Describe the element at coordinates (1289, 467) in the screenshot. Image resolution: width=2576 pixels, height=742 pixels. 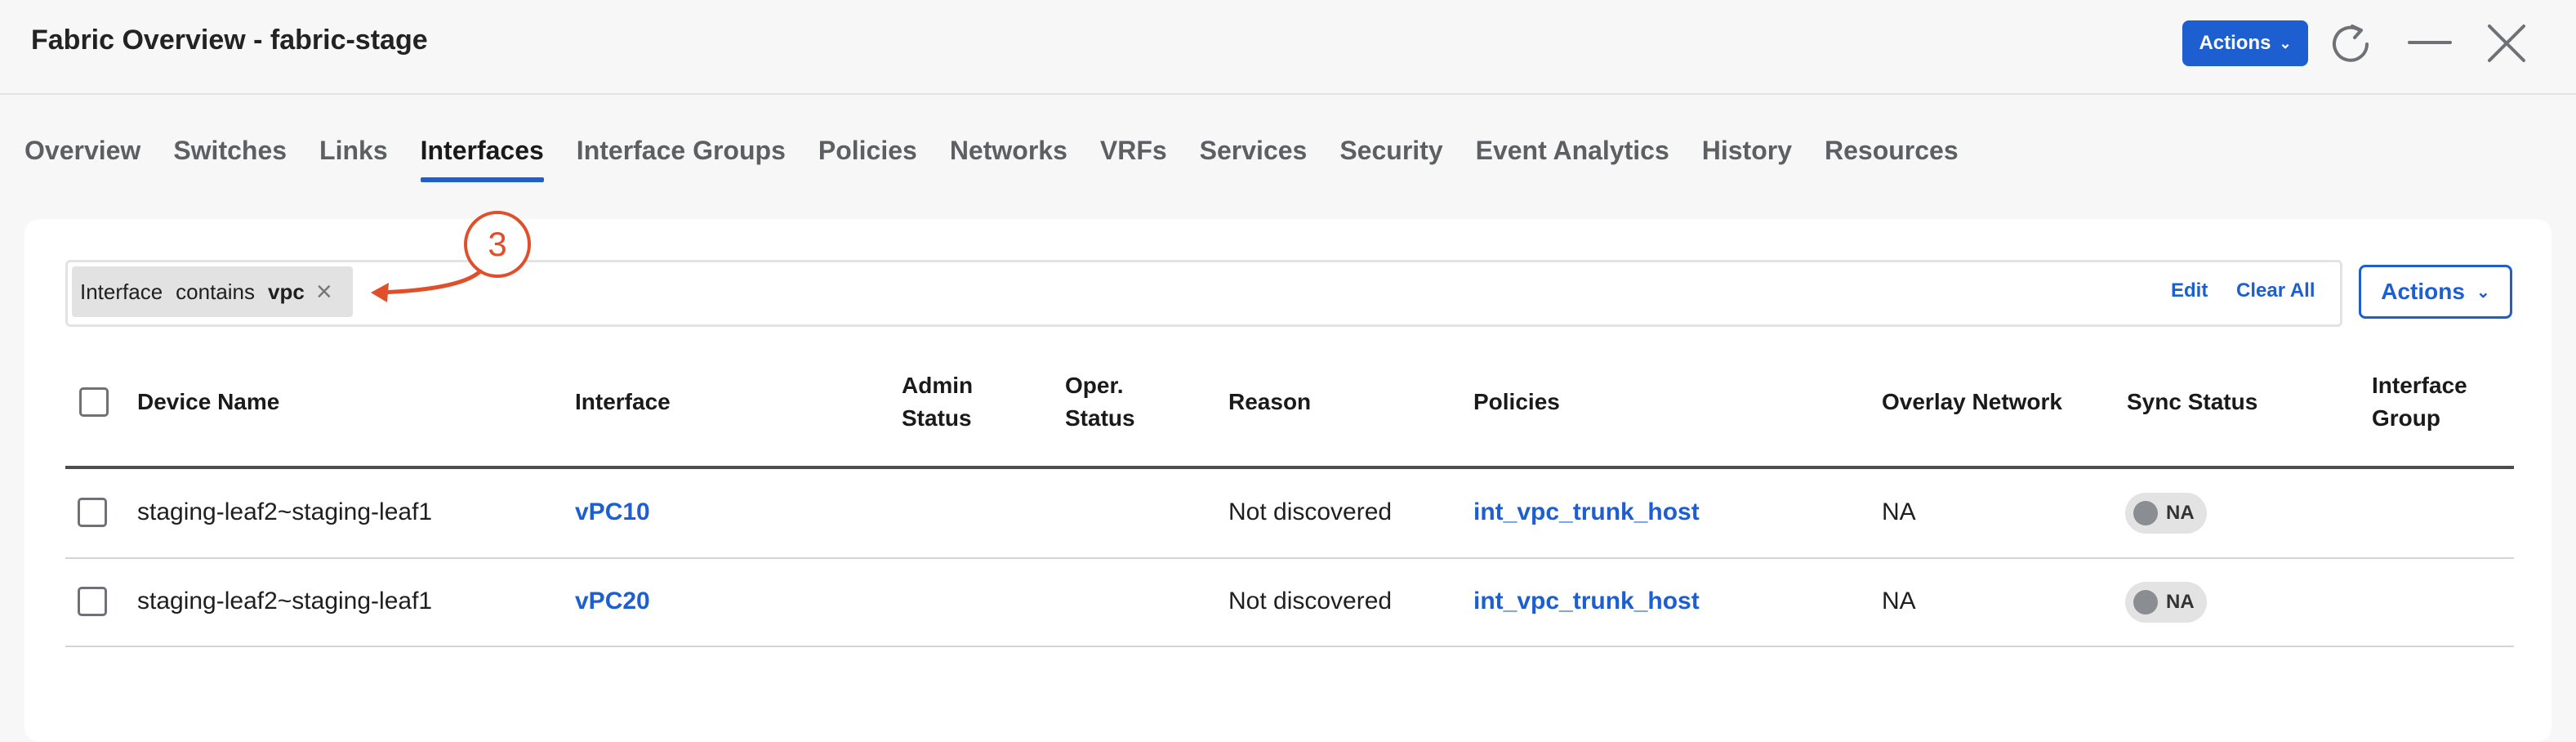
I see `table-header-divider` at that location.